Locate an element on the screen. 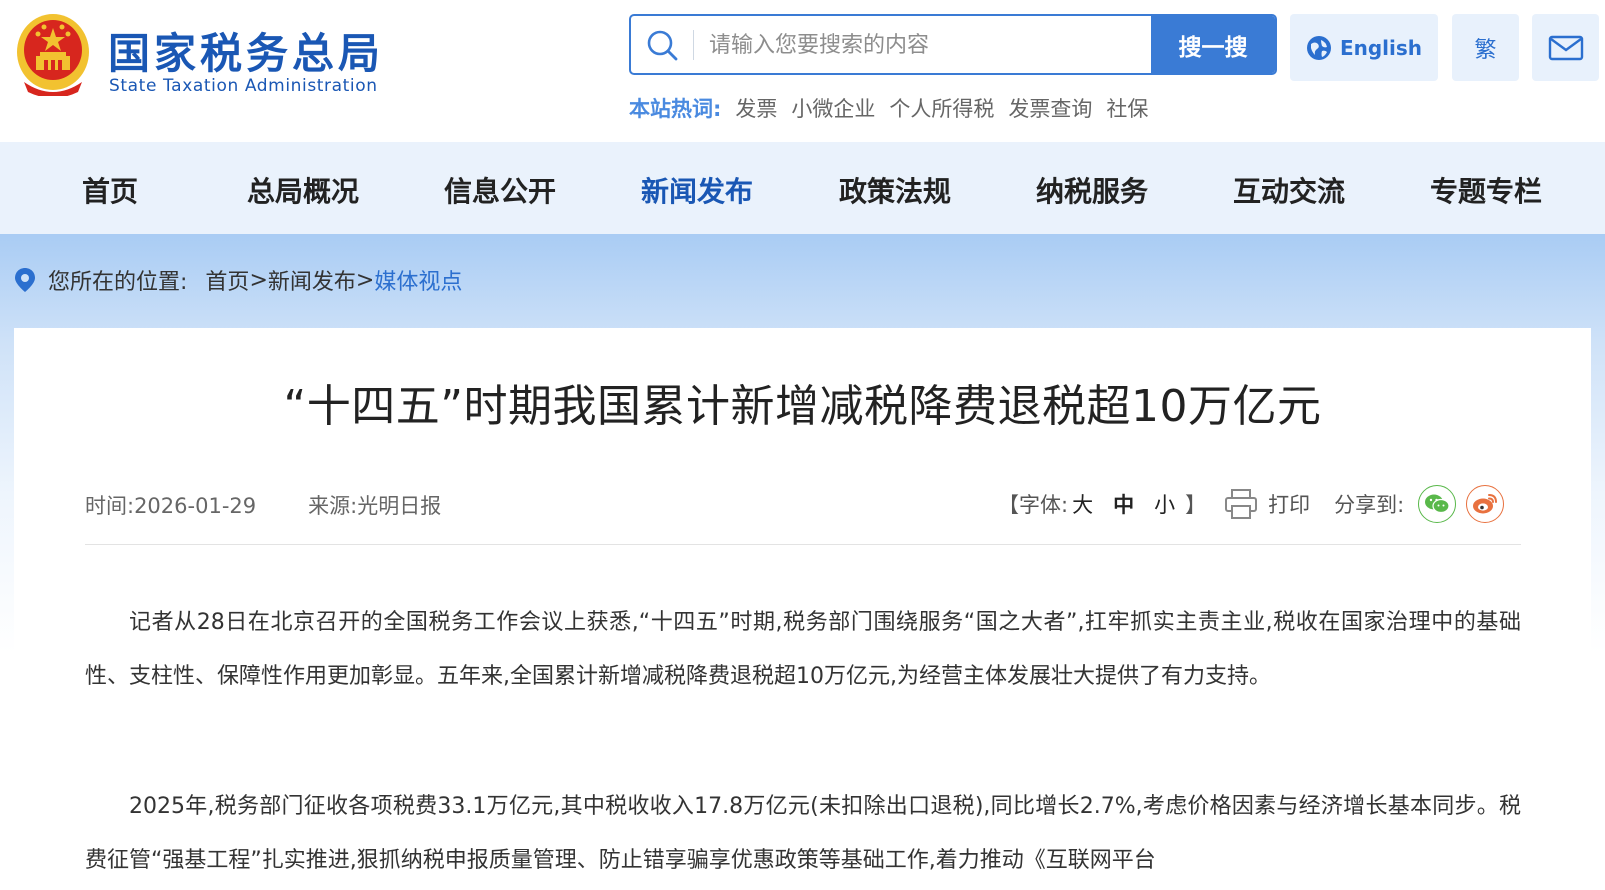 The width and height of the screenshot is (1605, 890). nav-item-service: 纳税服务 is located at coordinates (1092, 190).